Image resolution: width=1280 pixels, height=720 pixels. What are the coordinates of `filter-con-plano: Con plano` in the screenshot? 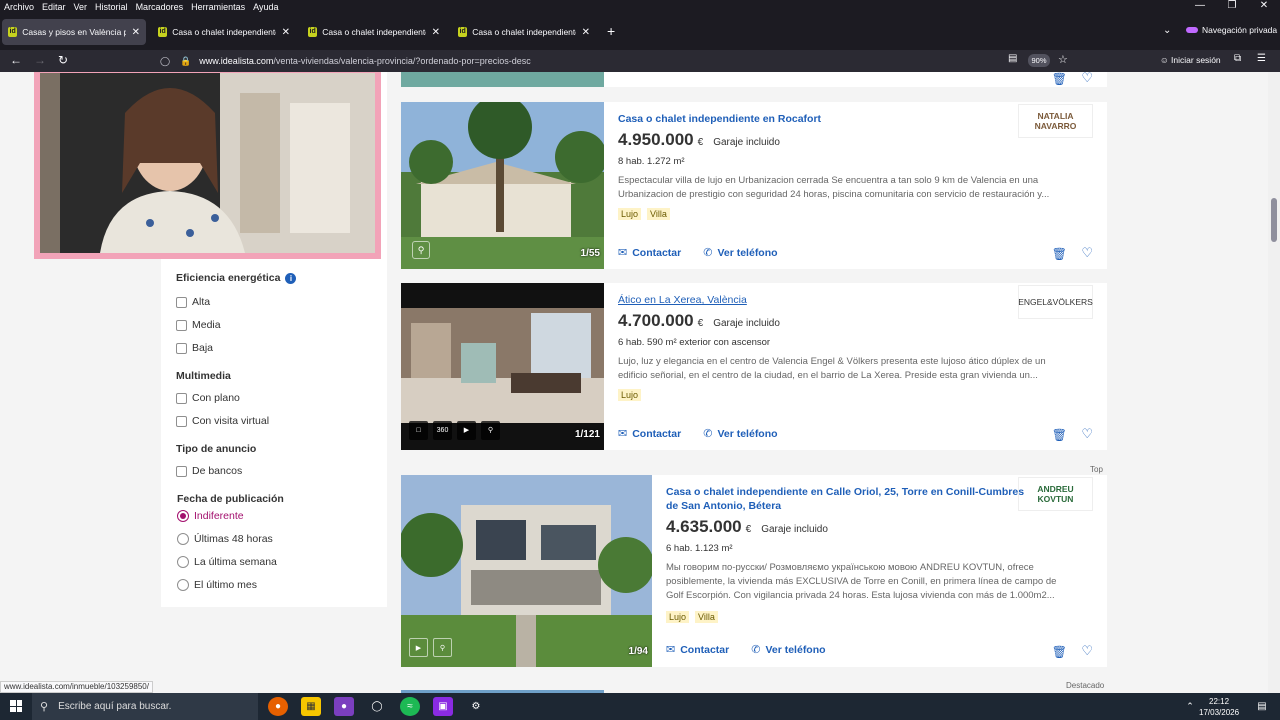 It's located at (208, 398).